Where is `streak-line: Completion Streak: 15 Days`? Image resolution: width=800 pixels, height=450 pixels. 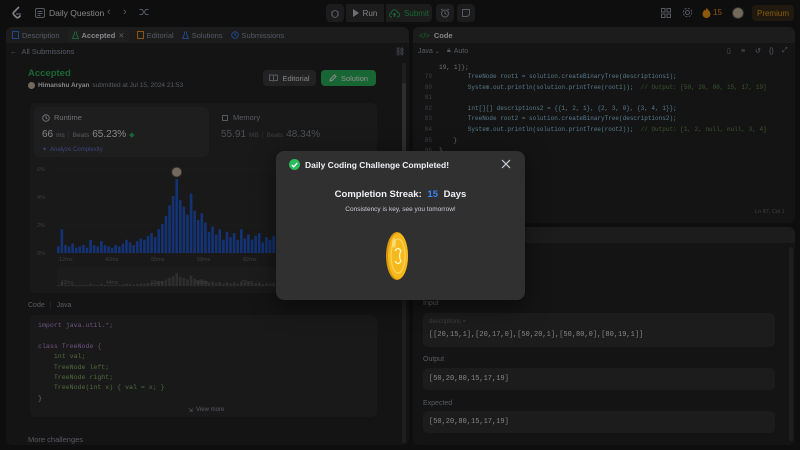 streak-line: Completion Streak: 15 Days is located at coordinates (400, 194).